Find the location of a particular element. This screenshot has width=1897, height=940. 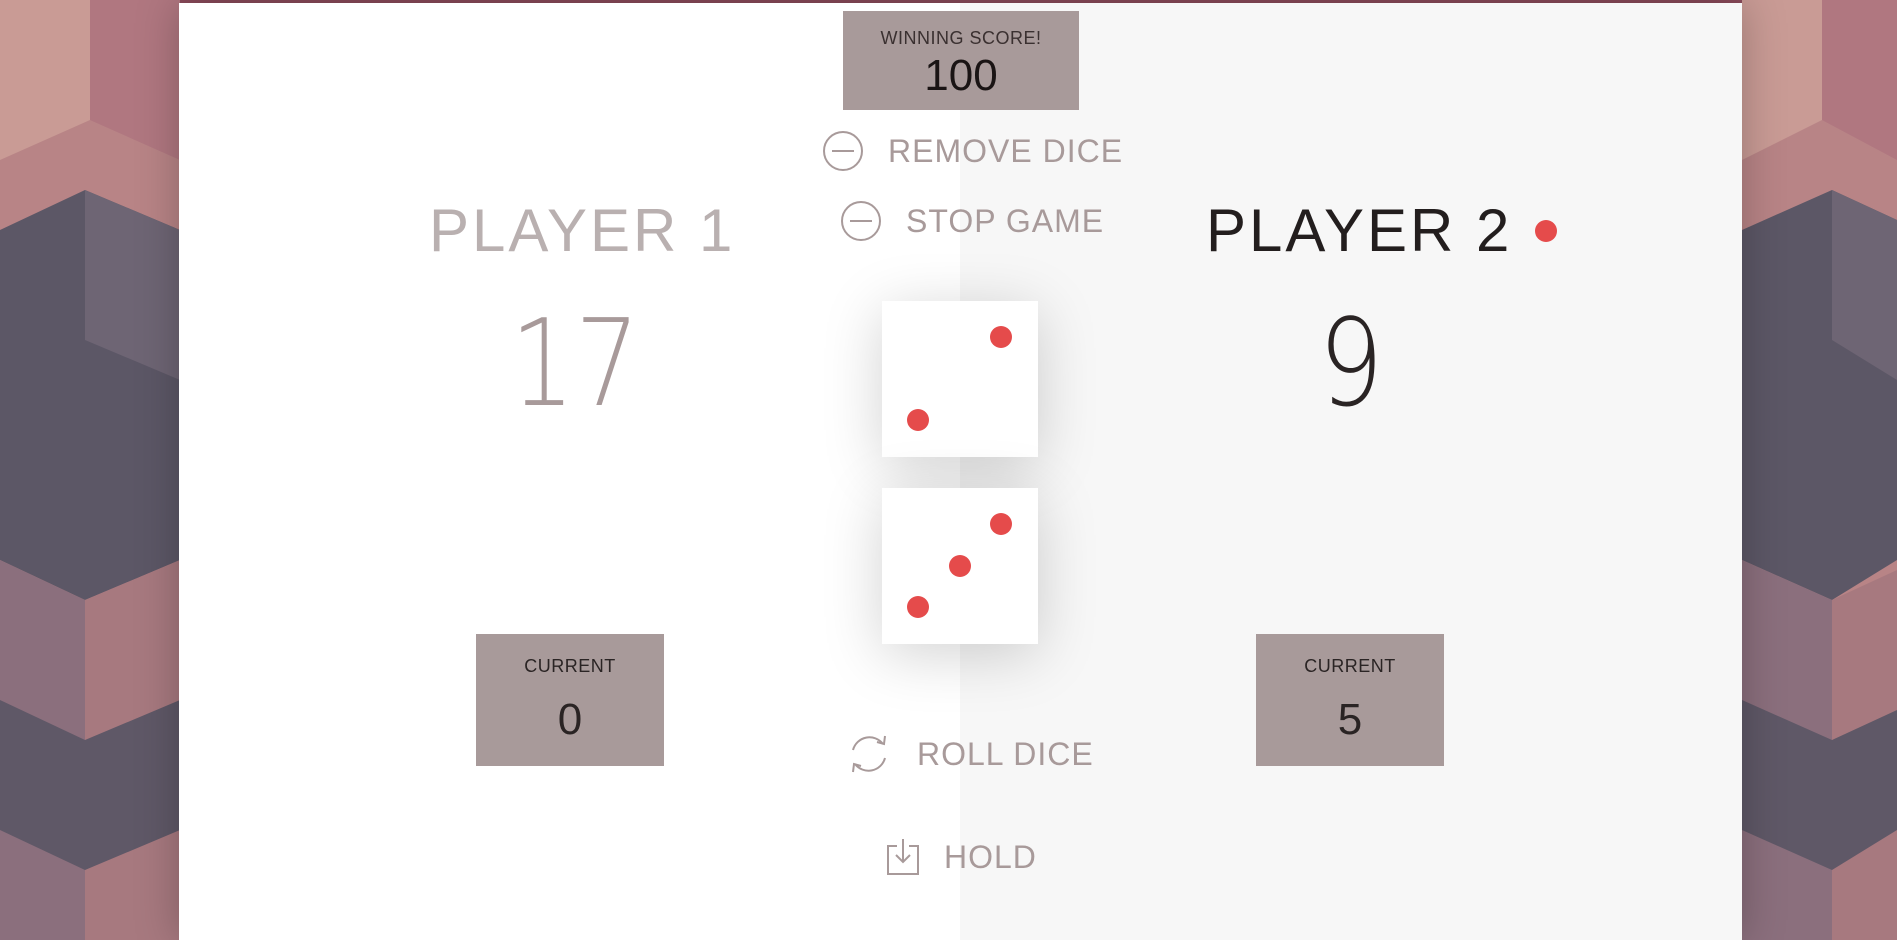

roll-dice-button: ROLL DICE is located at coordinates (969, 754).